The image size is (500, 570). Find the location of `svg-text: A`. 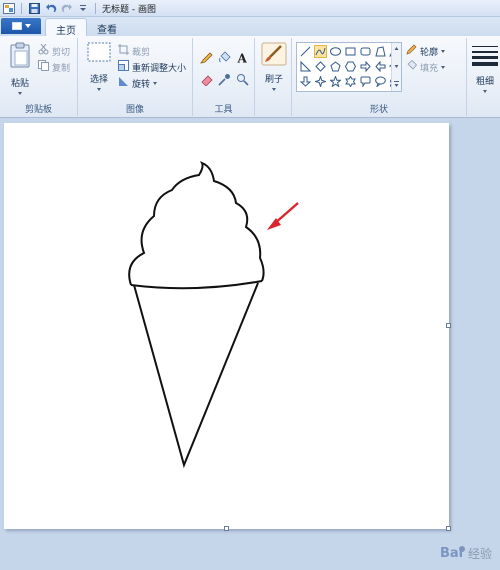

svg-text: A is located at coordinates (241, 58).